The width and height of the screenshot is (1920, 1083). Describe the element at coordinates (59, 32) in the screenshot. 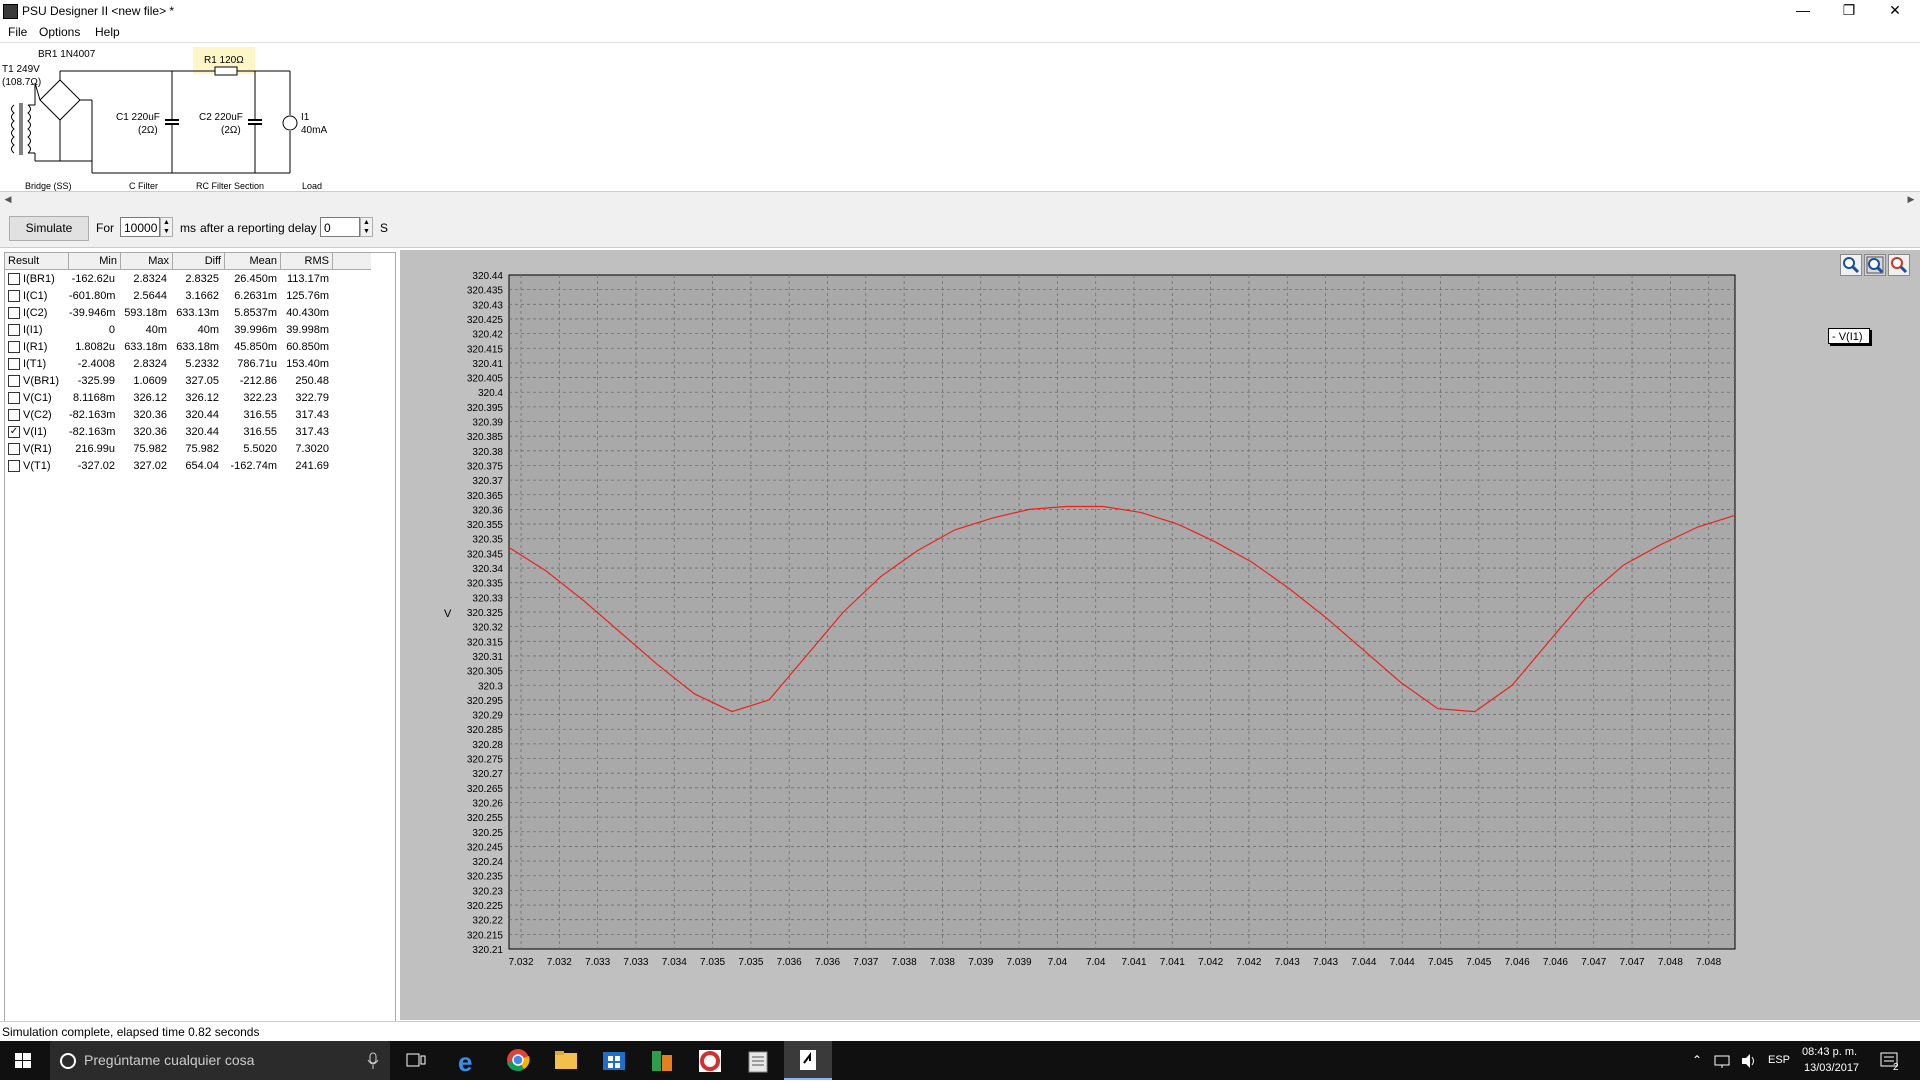

I see `menu-options: Options` at that location.